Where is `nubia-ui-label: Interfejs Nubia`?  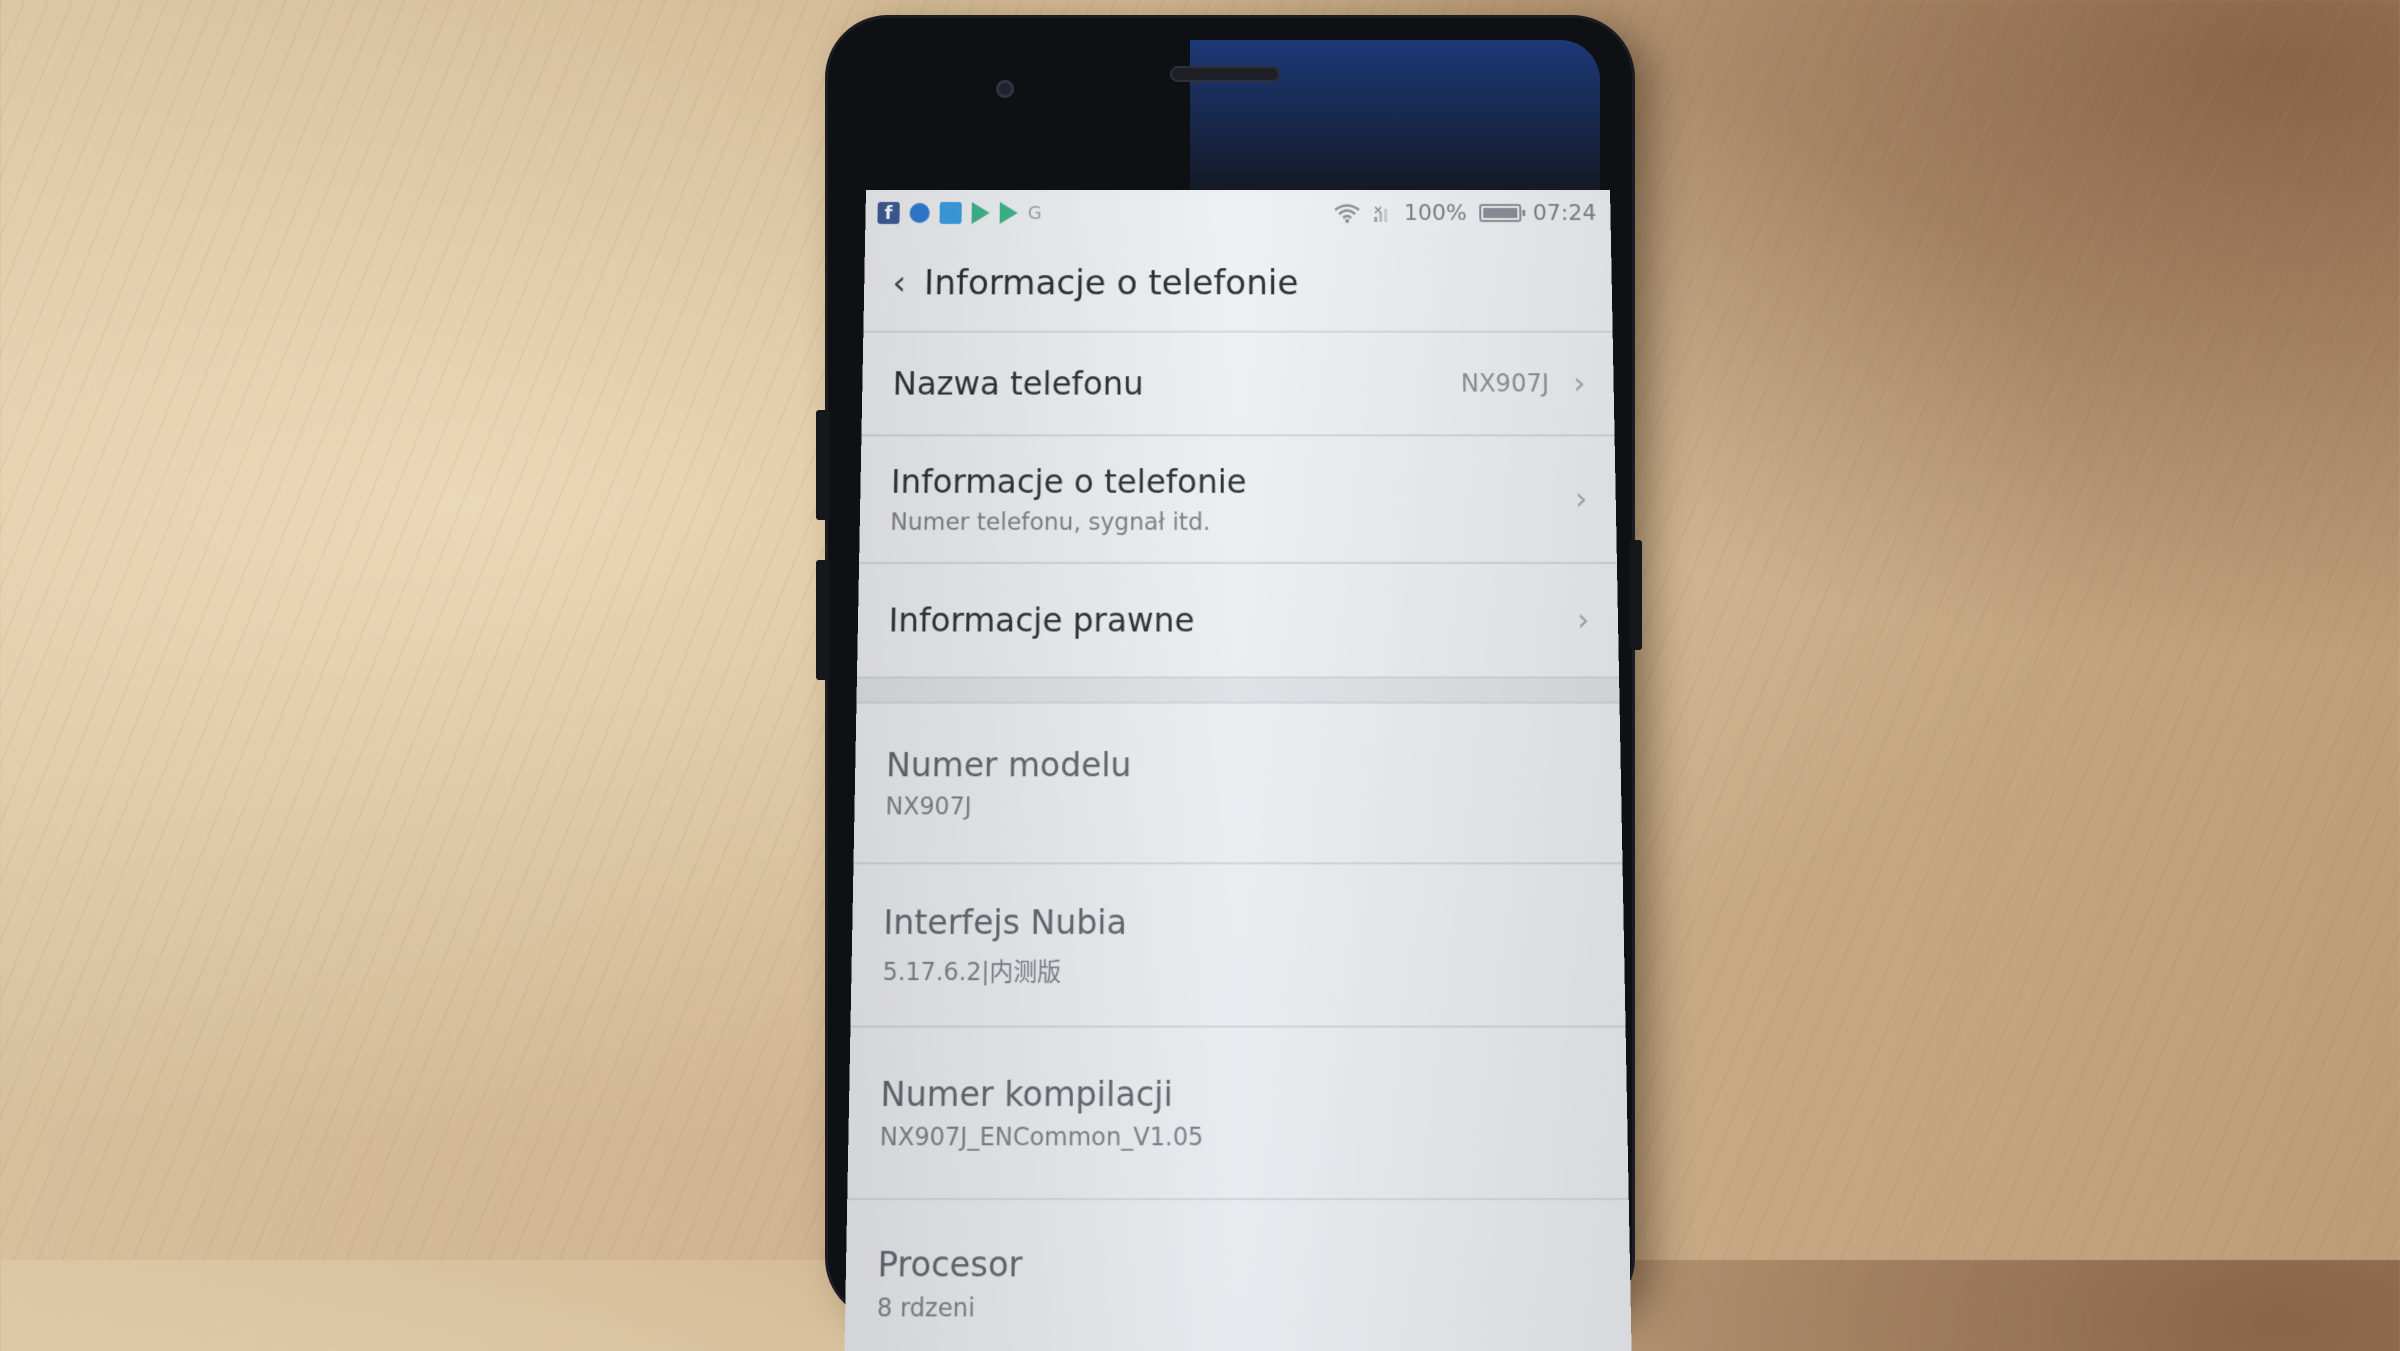
nubia-ui-label: Interfejs Nubia is located at coordinates (1005, 922).